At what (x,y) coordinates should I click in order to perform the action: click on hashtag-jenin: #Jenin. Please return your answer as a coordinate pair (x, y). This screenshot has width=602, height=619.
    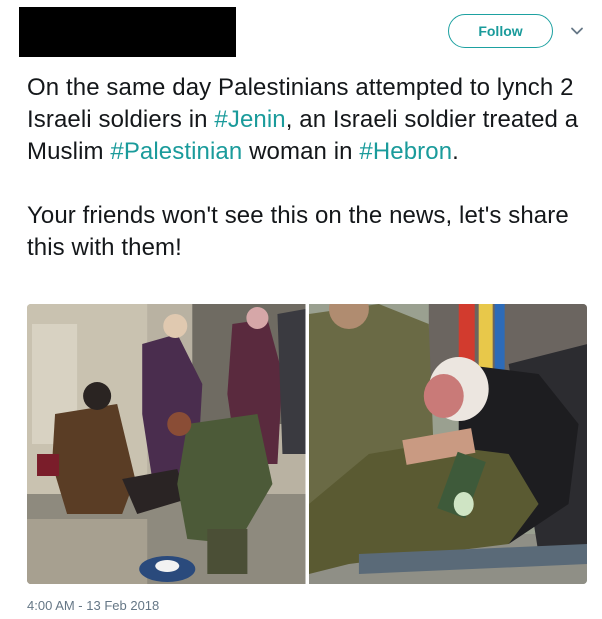
    Looking at the image, I should click on (249, 119).